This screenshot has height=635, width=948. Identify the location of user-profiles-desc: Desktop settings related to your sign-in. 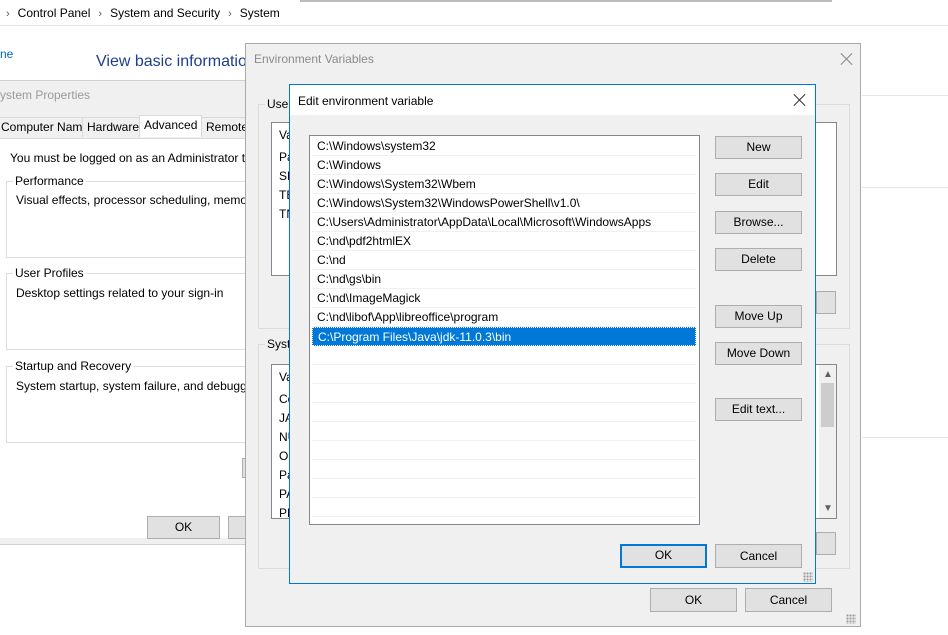
(120, 293).